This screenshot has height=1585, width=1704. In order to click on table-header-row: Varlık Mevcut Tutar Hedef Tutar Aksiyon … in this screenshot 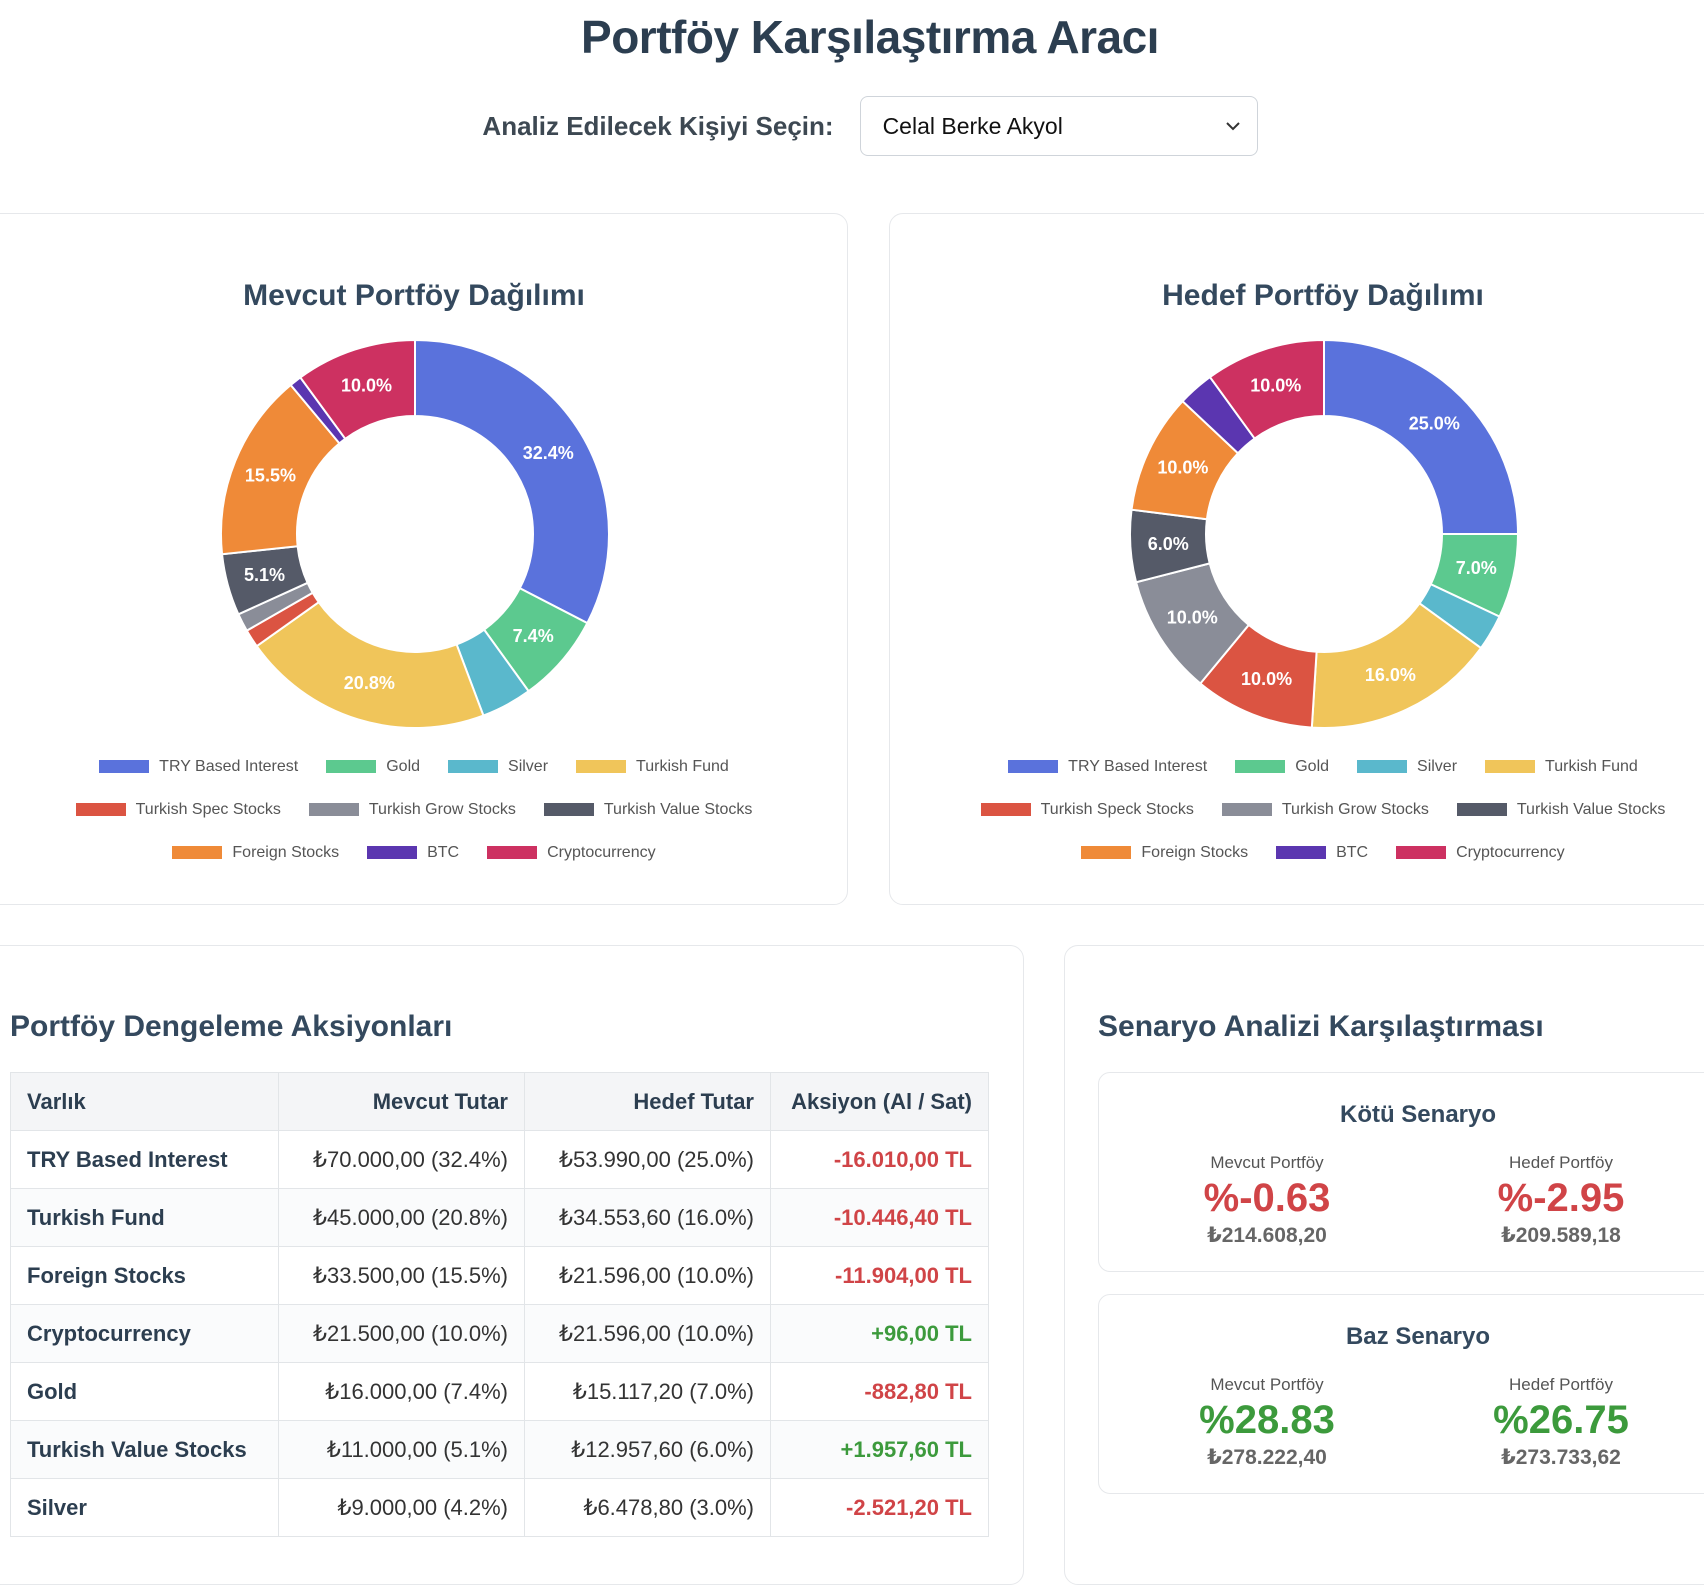, I will do `click(499, 1101)`.